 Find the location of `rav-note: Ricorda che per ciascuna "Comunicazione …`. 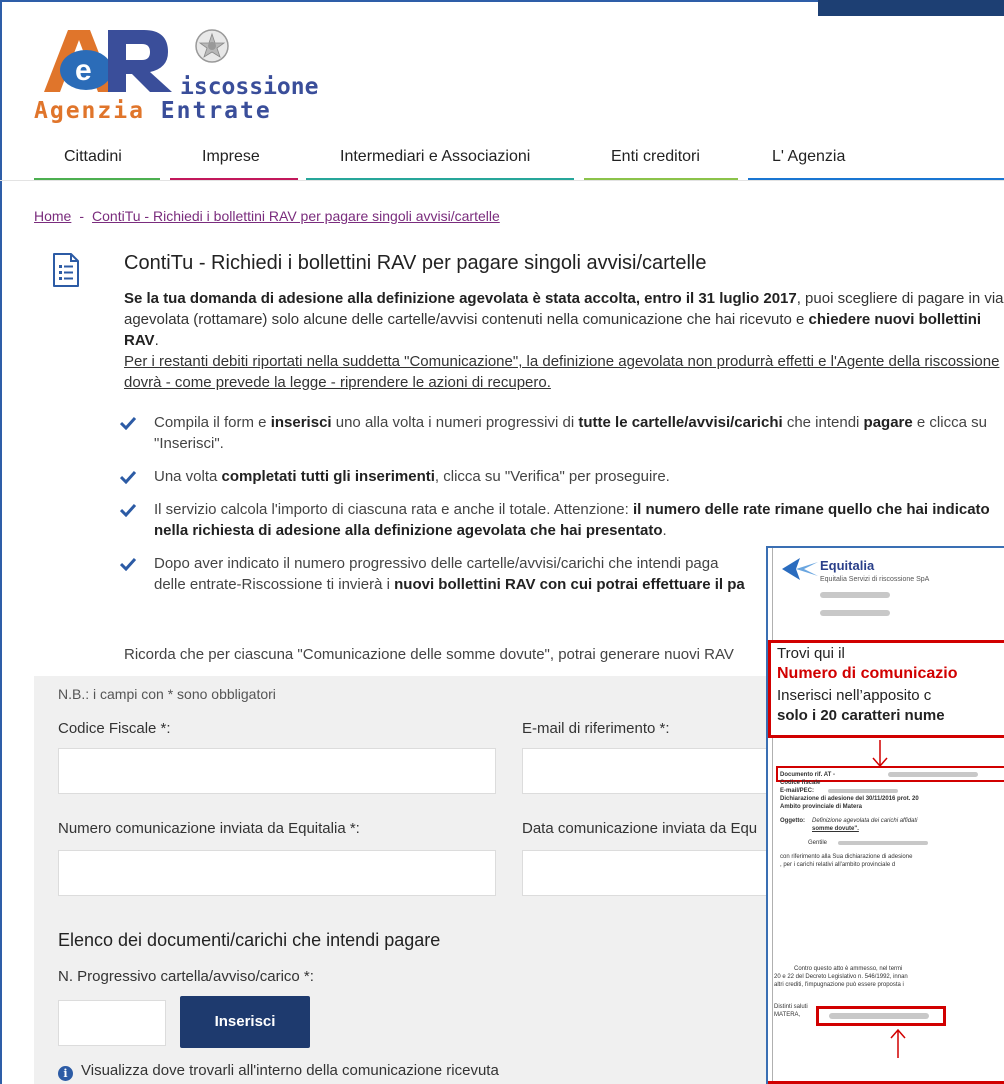

rav-note: Ricorda che per ciascuna "Comunicazione … is located at coordinates (429, 654).